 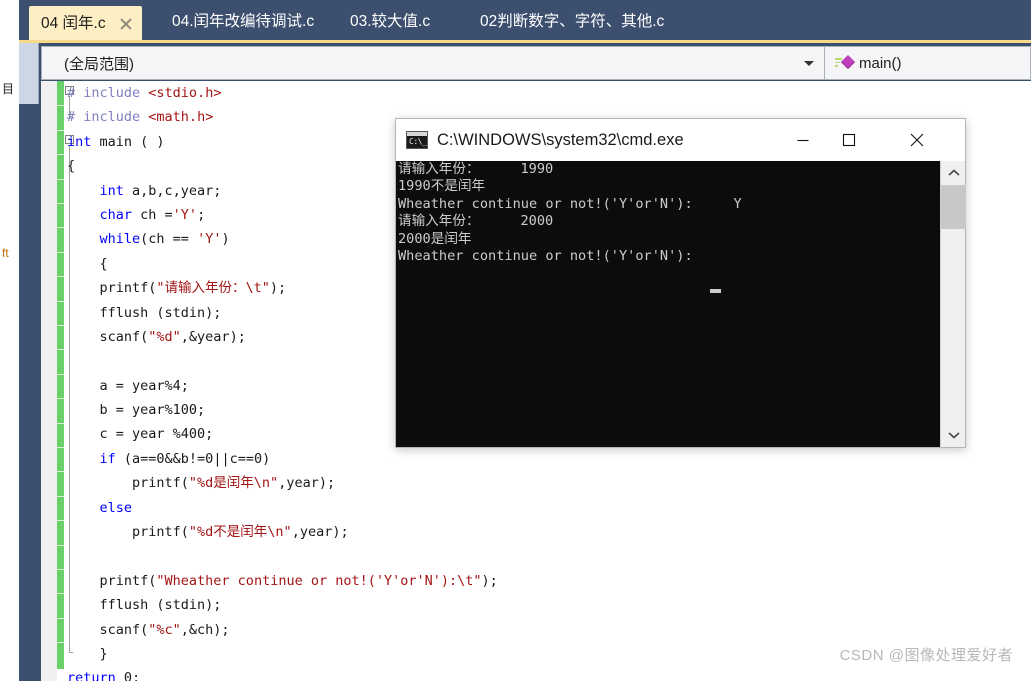 I want to click on tab-04-leapyear-rewrite: 04.闰年改编待调试.c, so click(x=243, y=22).